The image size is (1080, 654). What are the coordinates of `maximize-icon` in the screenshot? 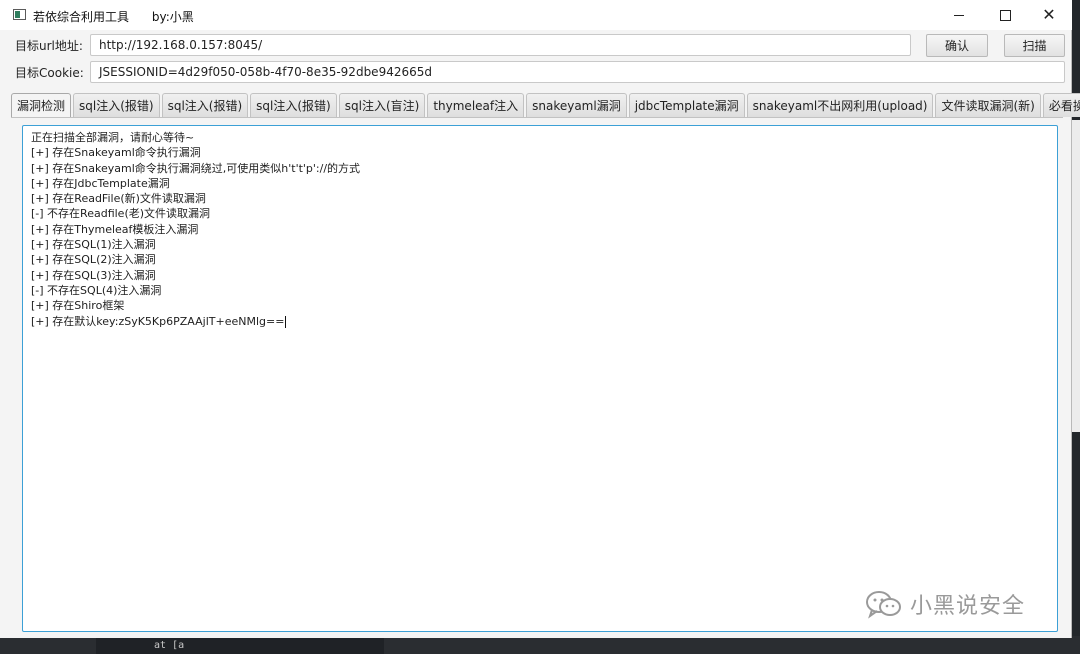 It's located at (1005, 15).